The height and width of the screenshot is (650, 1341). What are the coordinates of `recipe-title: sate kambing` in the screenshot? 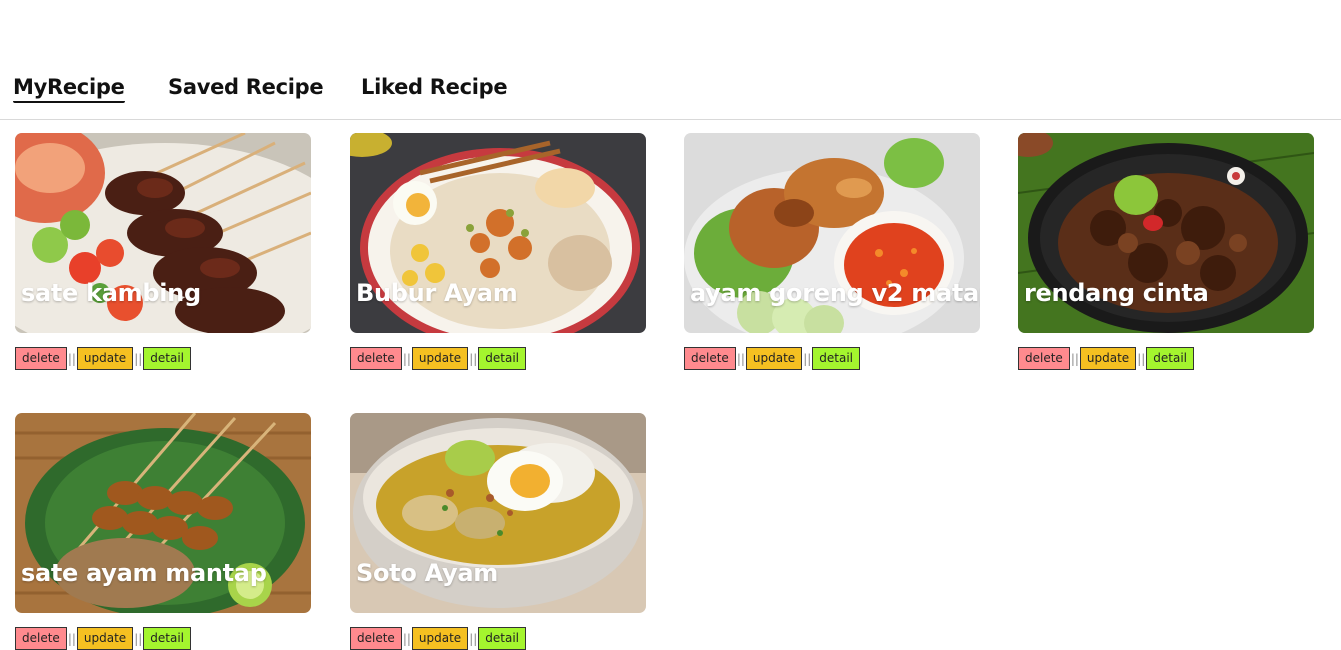 It's located at (111, 293).